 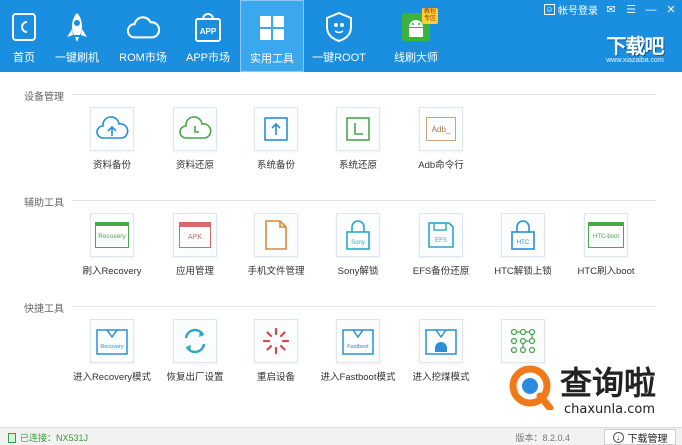 I want to click on tool-enter-download-mode: 进入挖煤模式, so click(x=441, y=351).